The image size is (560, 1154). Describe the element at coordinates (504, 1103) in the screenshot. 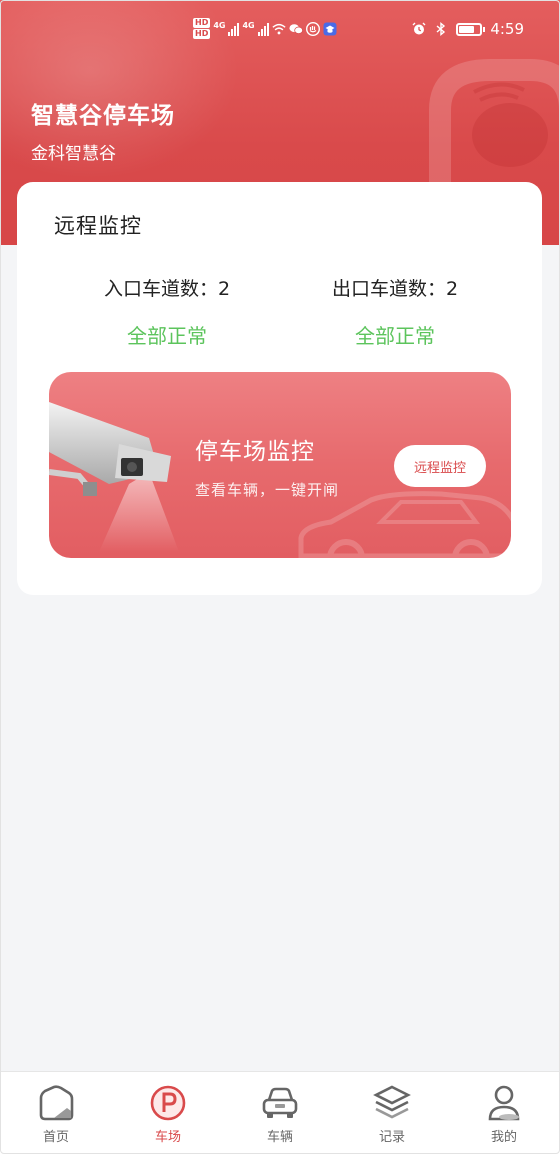

I see `profile-icon` at that location.